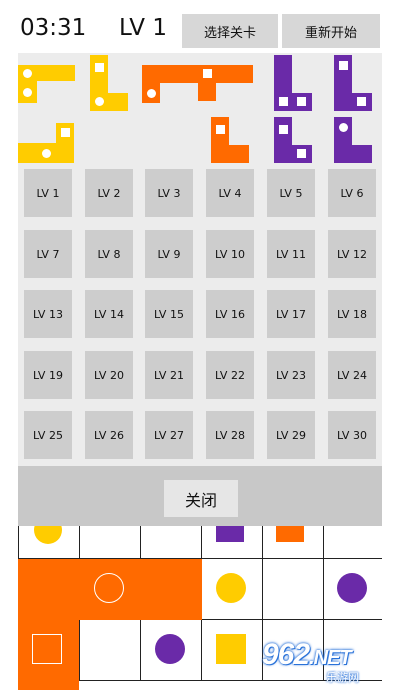 Image resolution: width=400 pixels, height=690 pixels. I want to click on orange-square-target, so click(290, 534).